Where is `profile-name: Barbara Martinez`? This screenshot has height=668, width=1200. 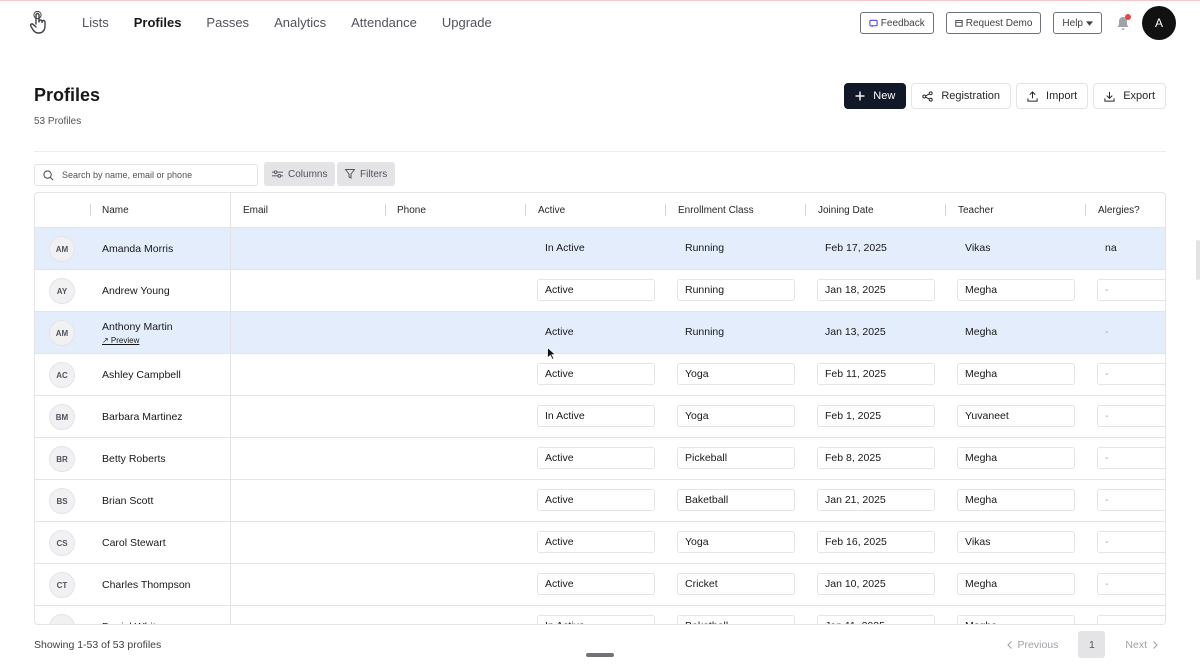
profile-name: Barbara Martinez is located at coordinates (142, 417).